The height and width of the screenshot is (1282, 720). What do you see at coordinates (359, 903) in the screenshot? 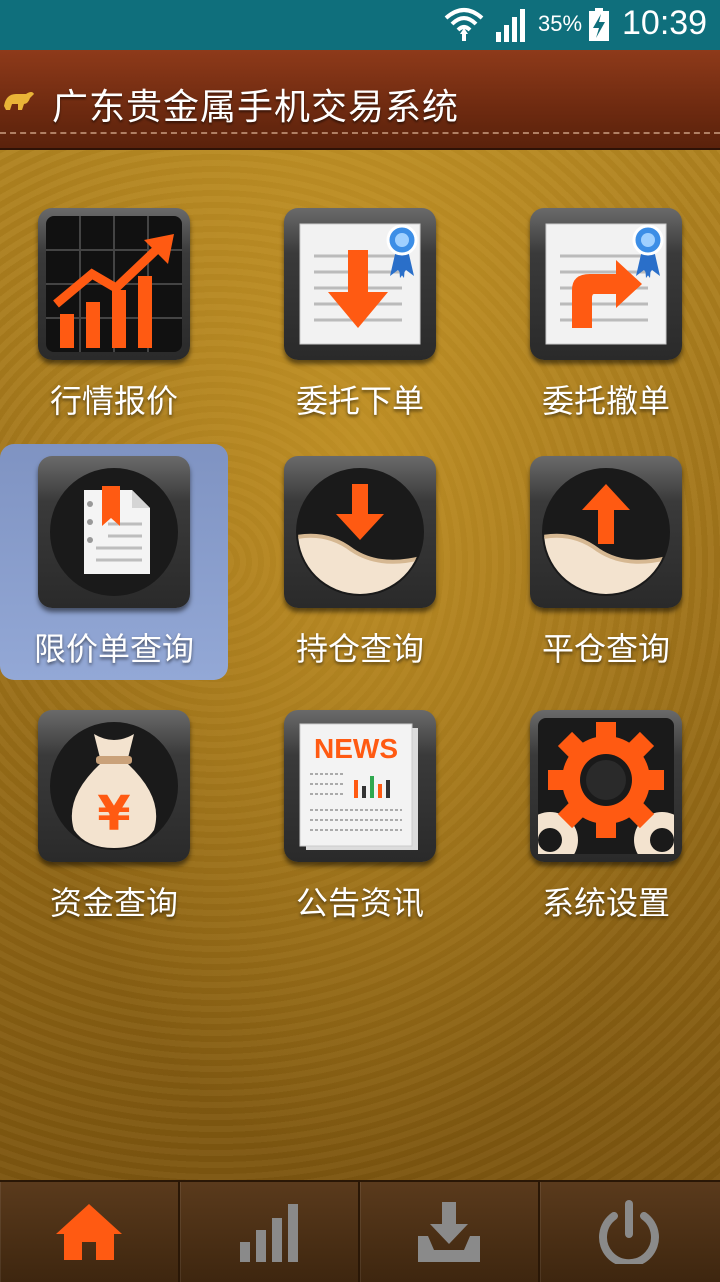
I see `menu-item-label: 公告资讯` at bounding box center [359, 903].